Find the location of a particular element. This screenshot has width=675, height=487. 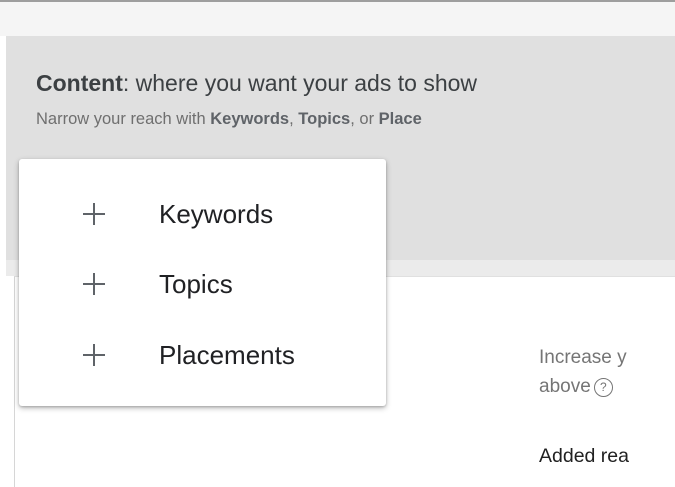

subtitle-separator-2: , or is located at coordinates (364, 119).